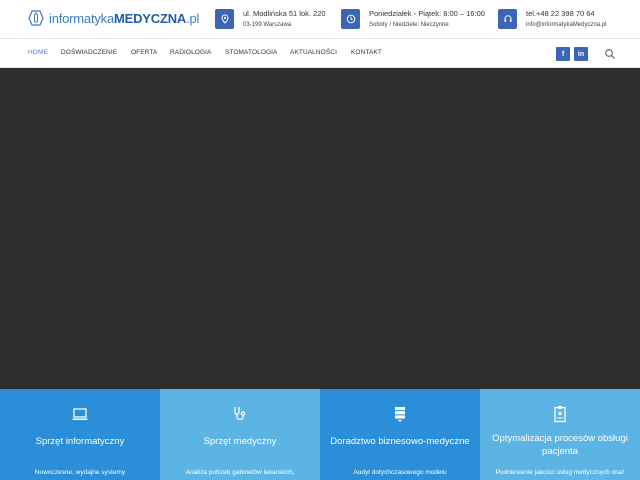  Describe the element at coordinates (240, 413) in the screenshot. I see `stethoscope-icon` at that location.